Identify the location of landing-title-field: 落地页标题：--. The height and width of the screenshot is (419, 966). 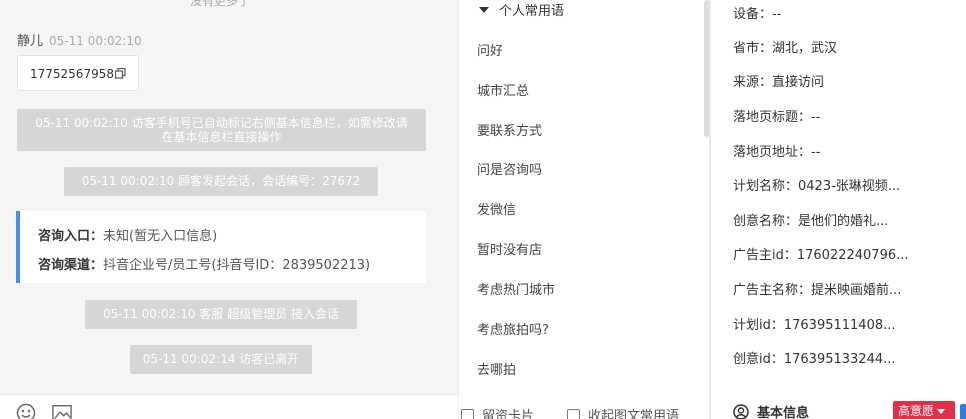
(777, 117).